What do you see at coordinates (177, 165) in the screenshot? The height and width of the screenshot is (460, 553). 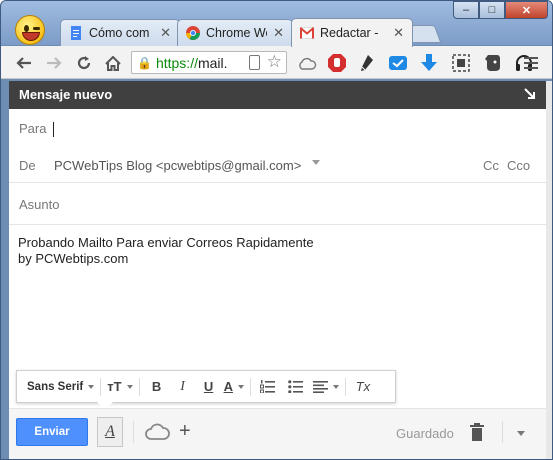 I see `from-select: PCWebTips Blog <pcwebtips@gmail.com>` at bounding box center [177, 165].